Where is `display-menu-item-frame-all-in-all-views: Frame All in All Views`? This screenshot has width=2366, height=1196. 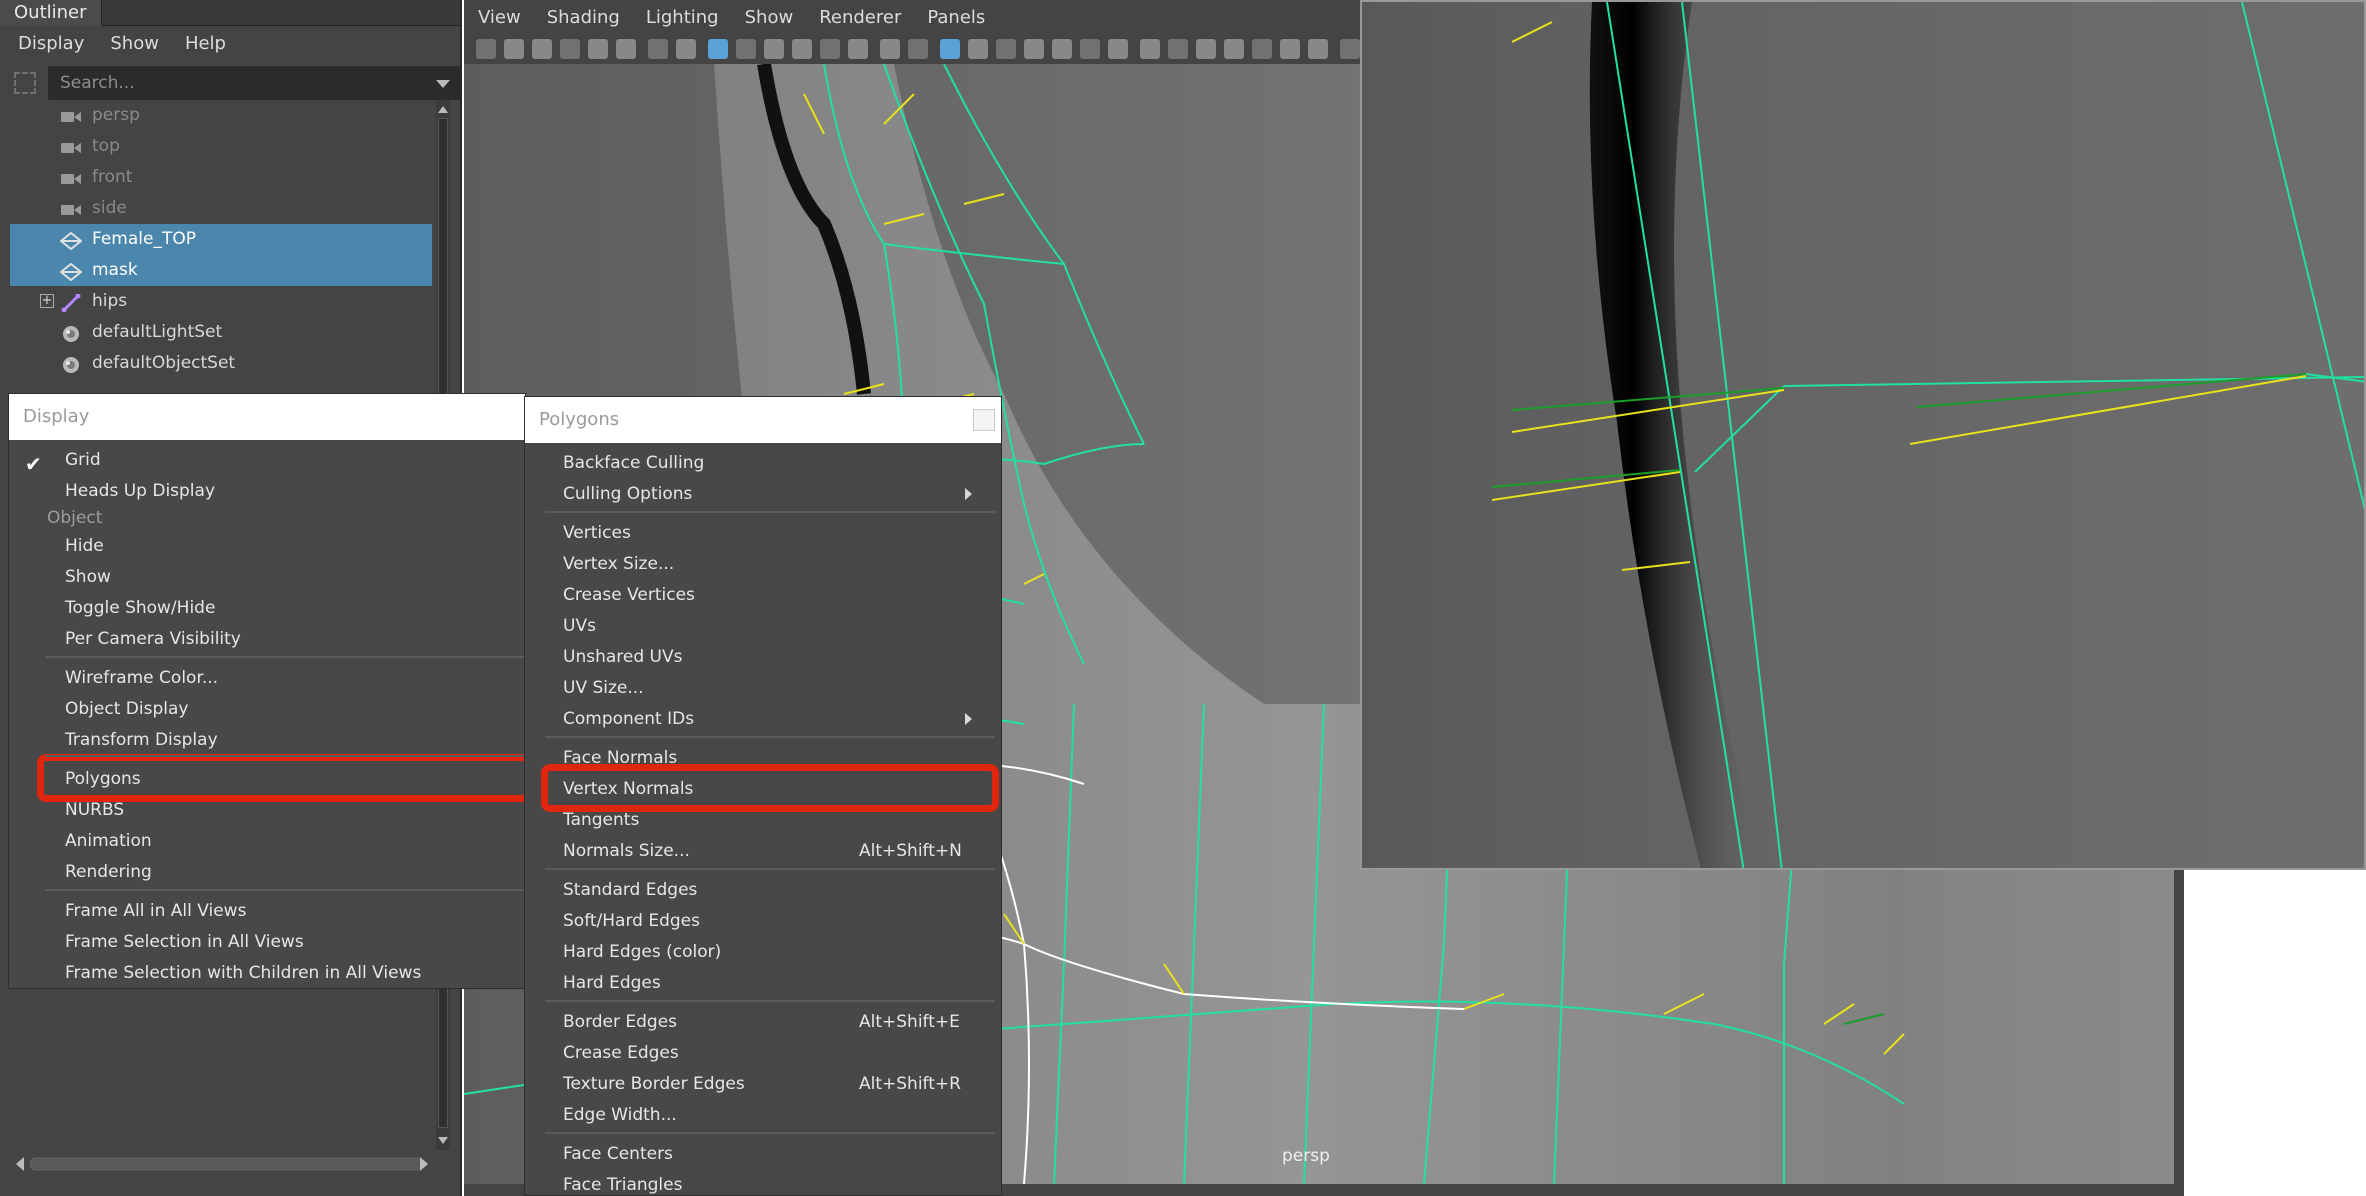
display-menu-item-frame-all-in-all-views: Frame All in All Views is located at coordinates (267, 911).